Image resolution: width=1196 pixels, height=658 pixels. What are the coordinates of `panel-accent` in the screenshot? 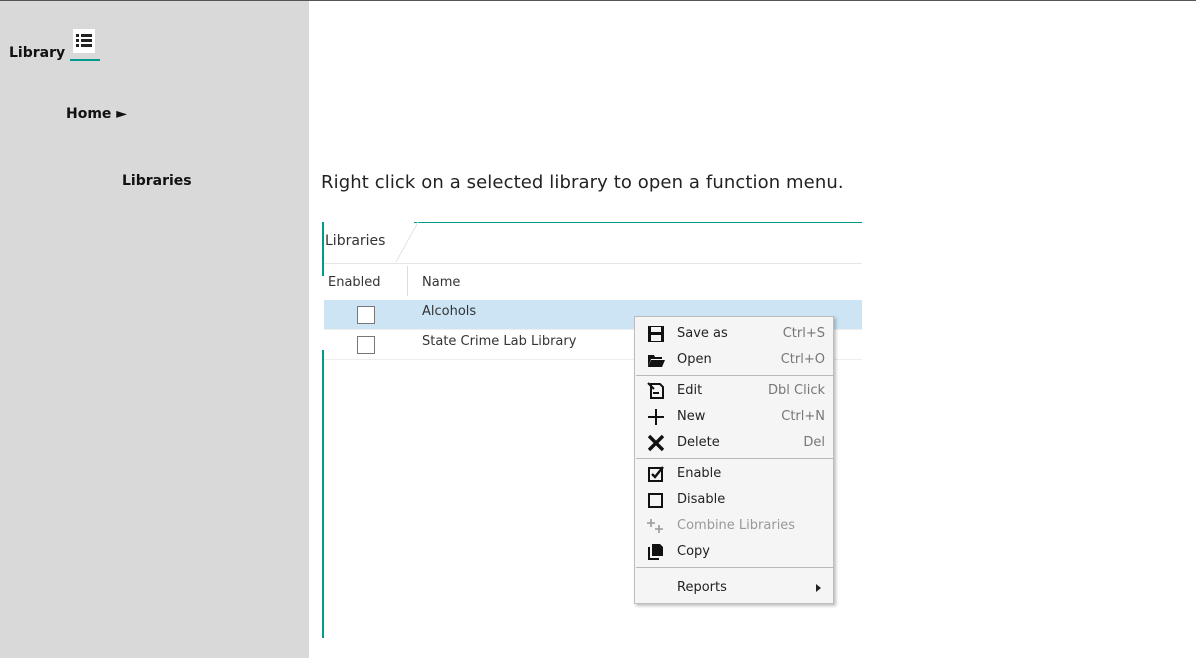 It's located at (323, 494).